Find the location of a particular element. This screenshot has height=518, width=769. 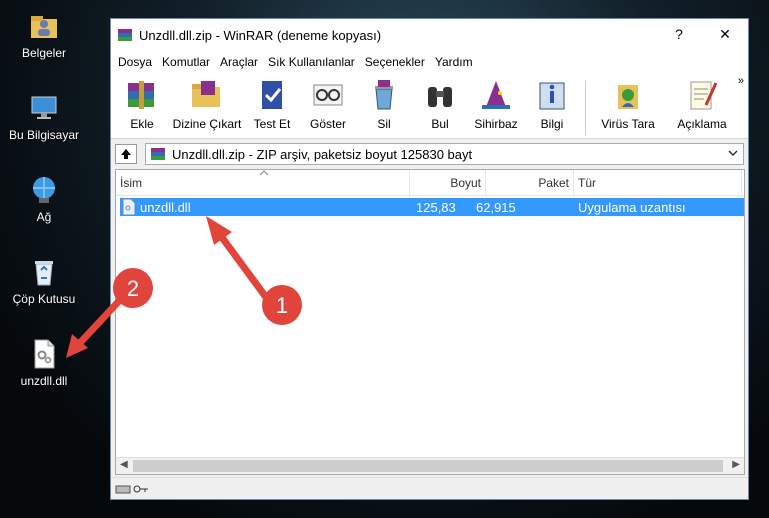

recycle-bin-icon is located at coordinates (44, 273).